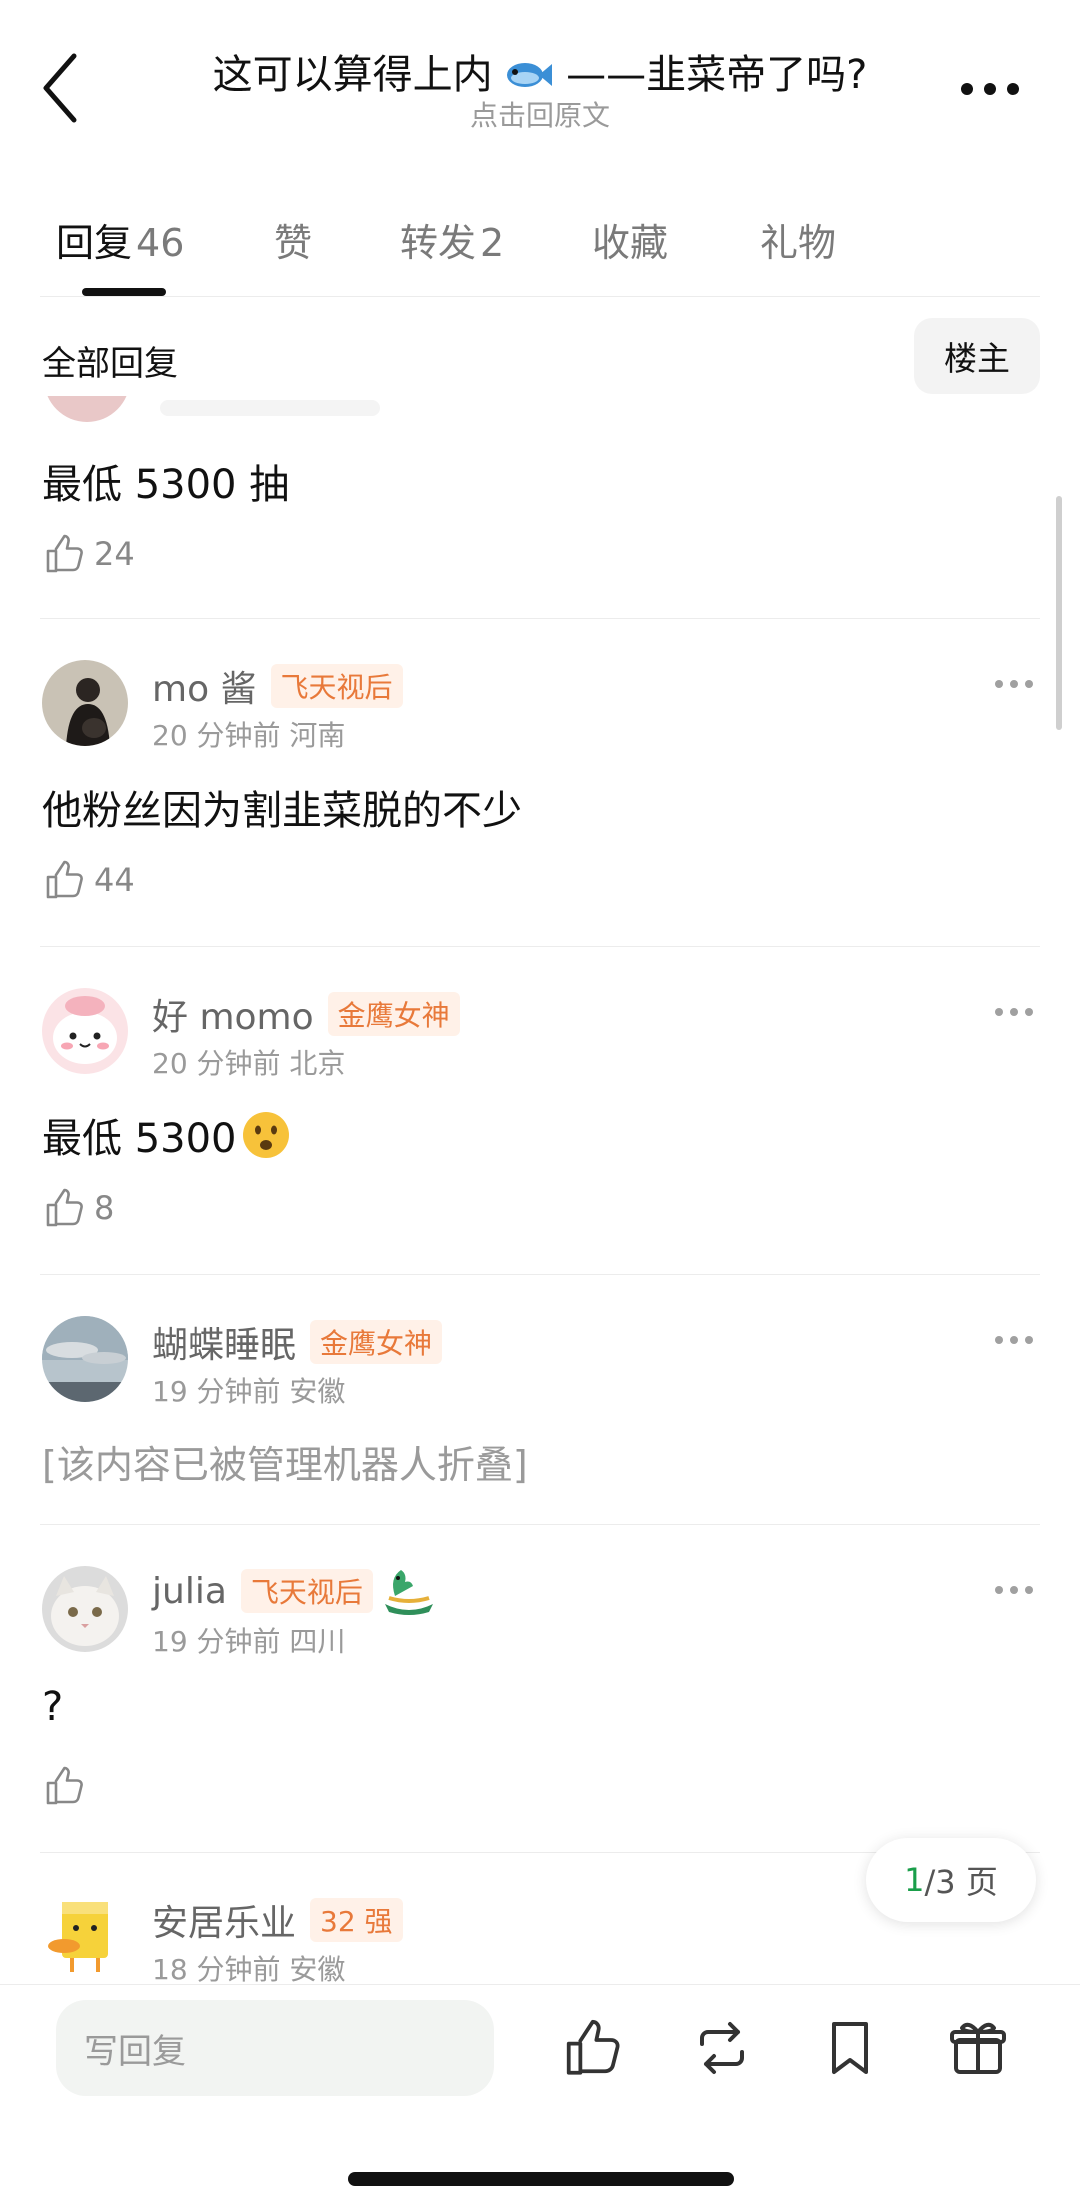 This screenshot has width=1080, height=2210. I want to click on user-photo, so click(85, 703).